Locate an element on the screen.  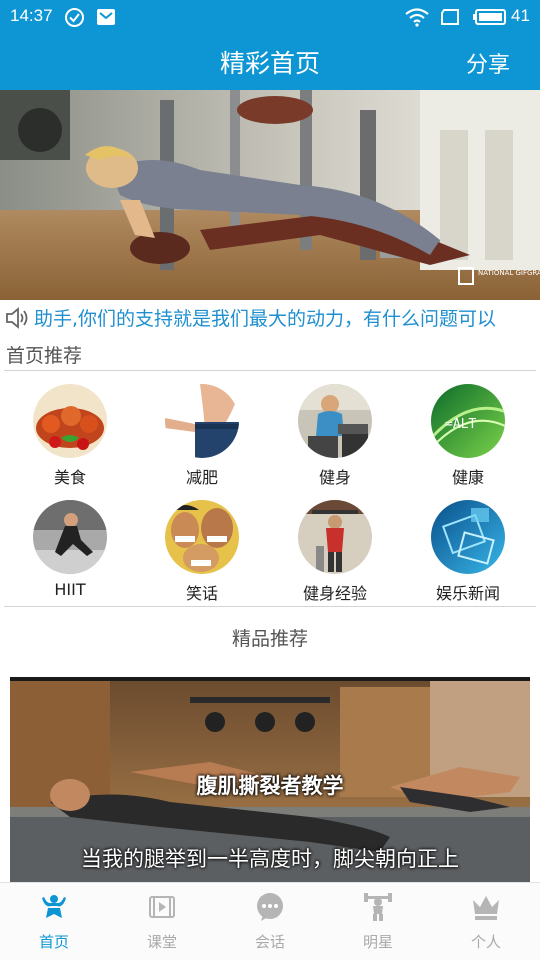
home-icon is located at coordinates (54, 906).